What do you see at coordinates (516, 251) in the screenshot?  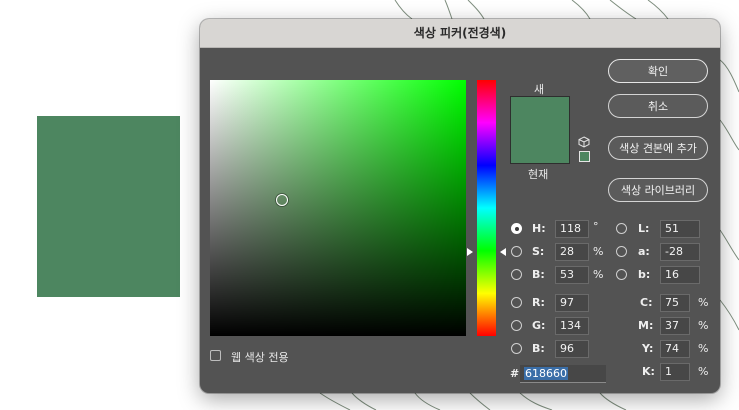 I see `s-radio` at bounding box center [516, 251].